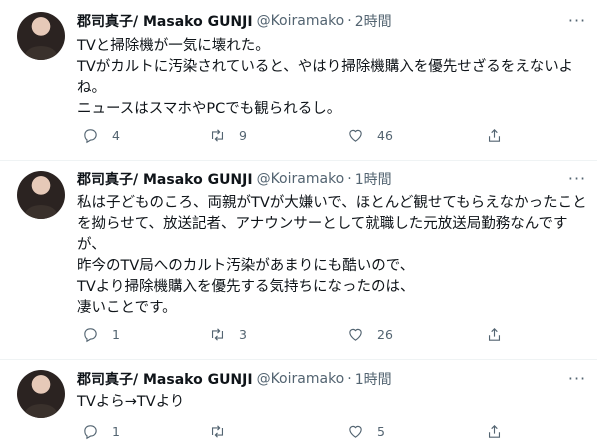  Describe the element at coordinates (228, 135) in the screenshot. I see `retweet-button: 9` at that location.